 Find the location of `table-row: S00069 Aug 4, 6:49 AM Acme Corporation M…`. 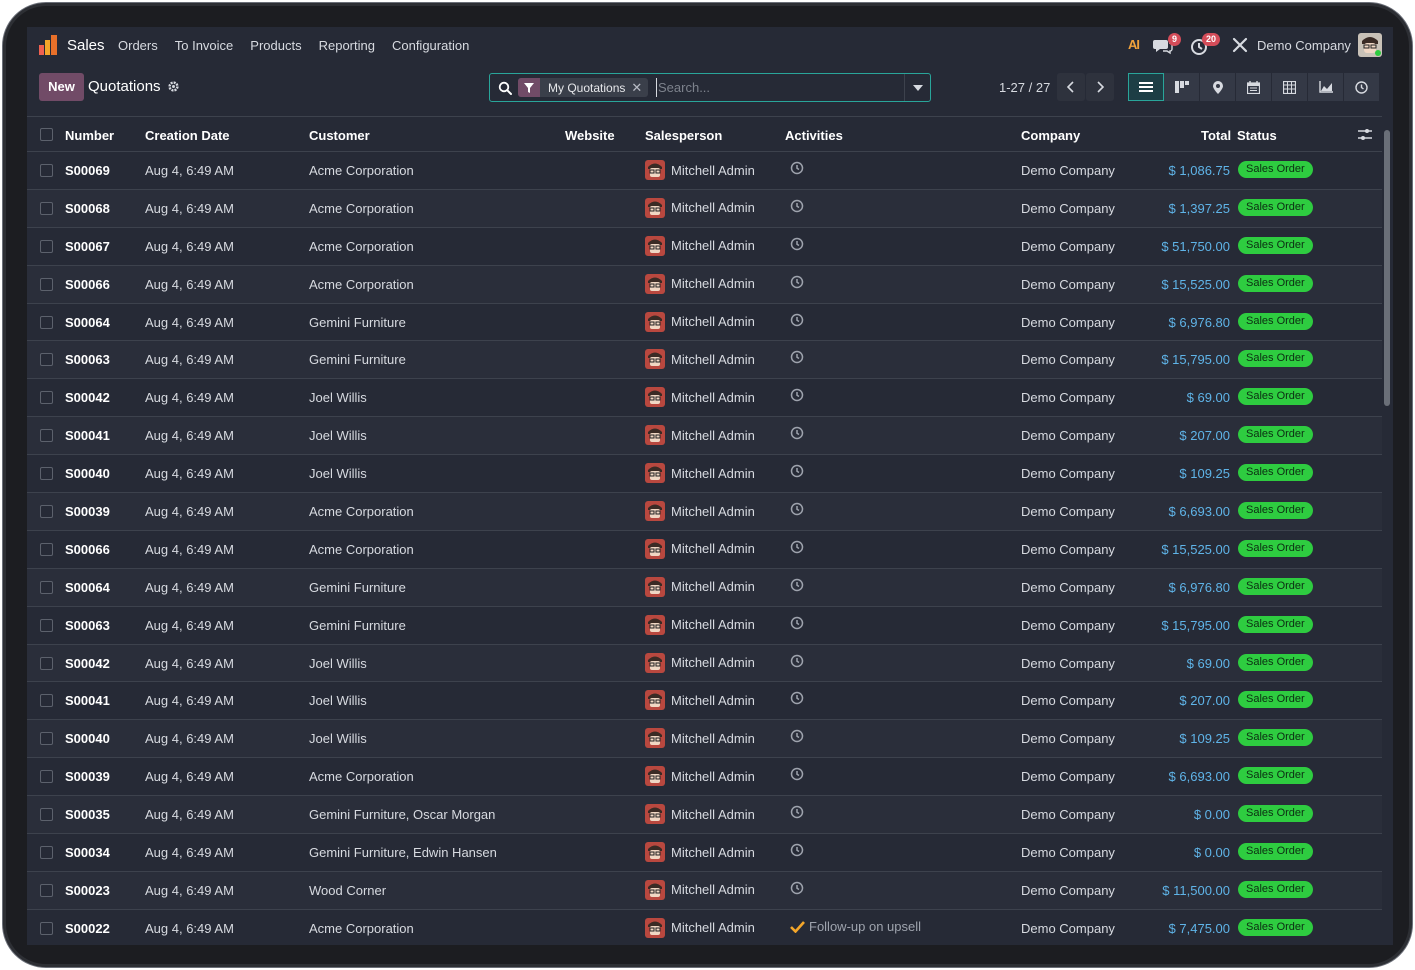

table-row: S00069 Aug 4, 6:49 AM Acme Corporation M… is located at coordinates (704, 171).